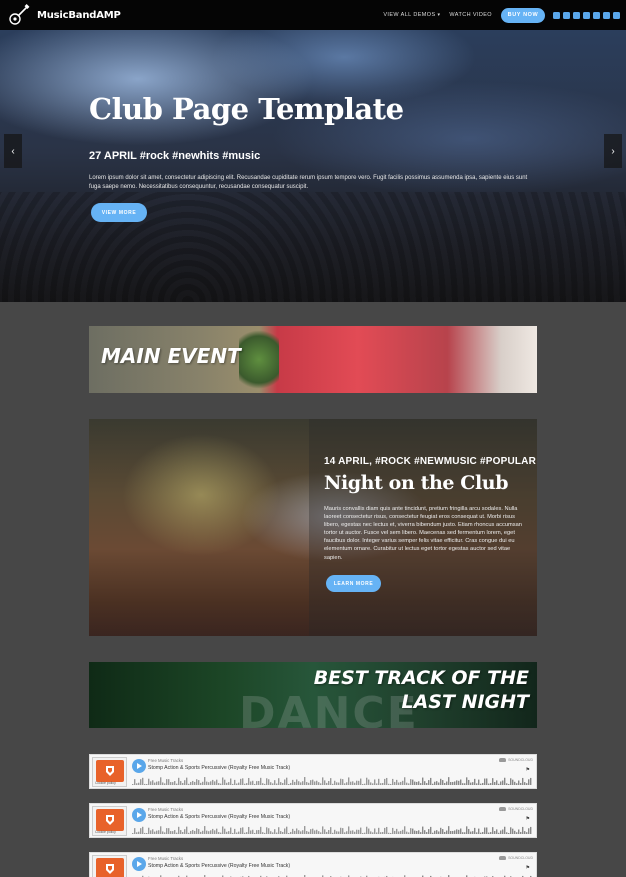 The image size is (626, 877). What do you see at coordinates (556, 15) in the screenshot?
I see `youtube-icon` at bounding box center [556, 15].